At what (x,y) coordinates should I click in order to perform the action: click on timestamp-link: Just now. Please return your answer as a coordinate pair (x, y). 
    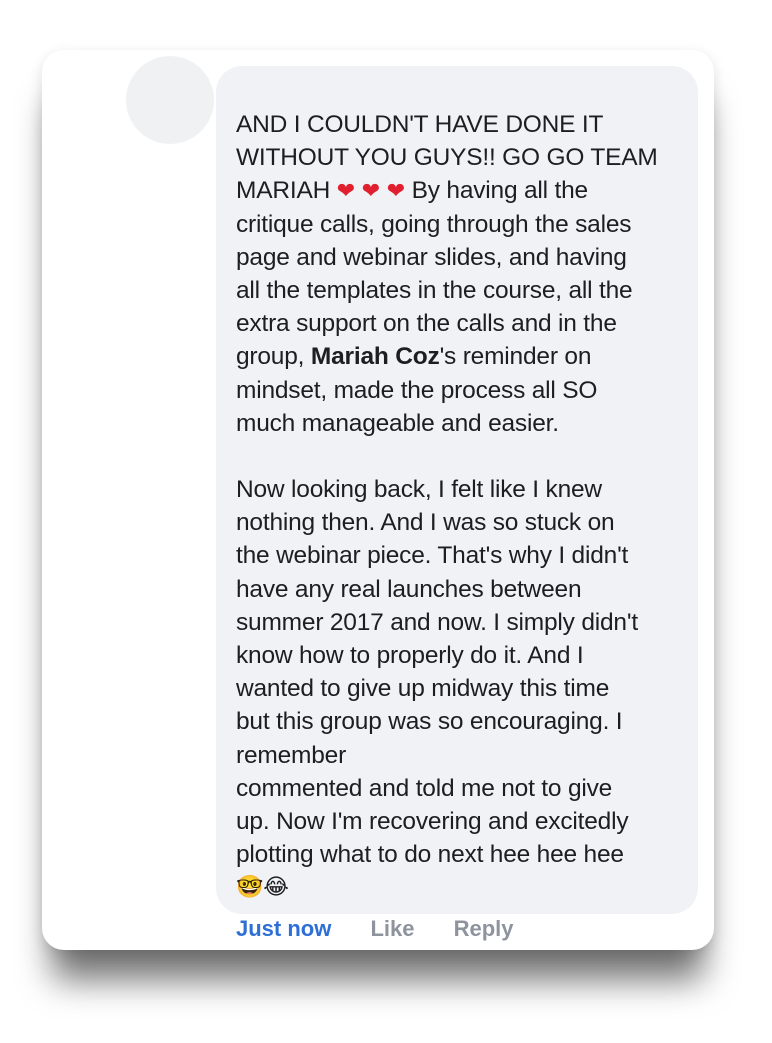
    Looking at the image, I should click on (283, 928).